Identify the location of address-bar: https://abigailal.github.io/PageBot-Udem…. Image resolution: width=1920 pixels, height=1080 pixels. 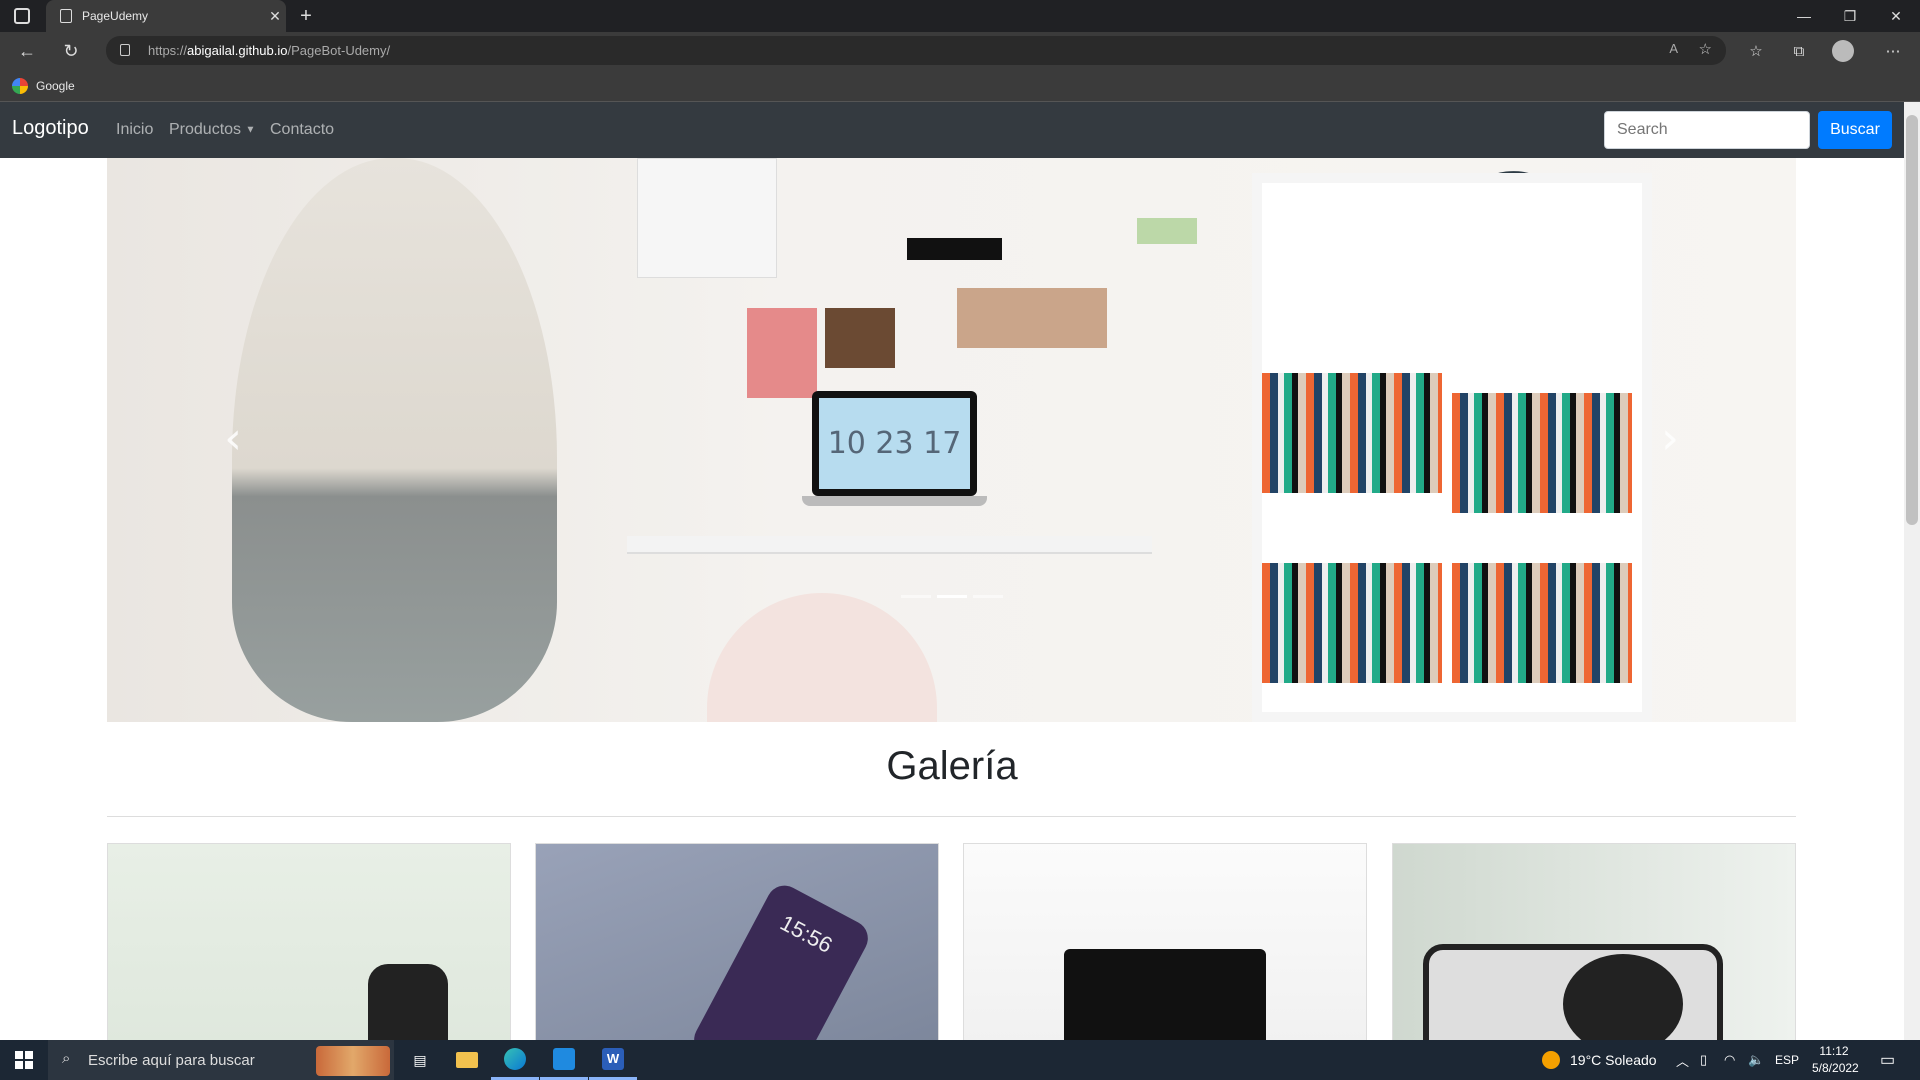
(916, 50).